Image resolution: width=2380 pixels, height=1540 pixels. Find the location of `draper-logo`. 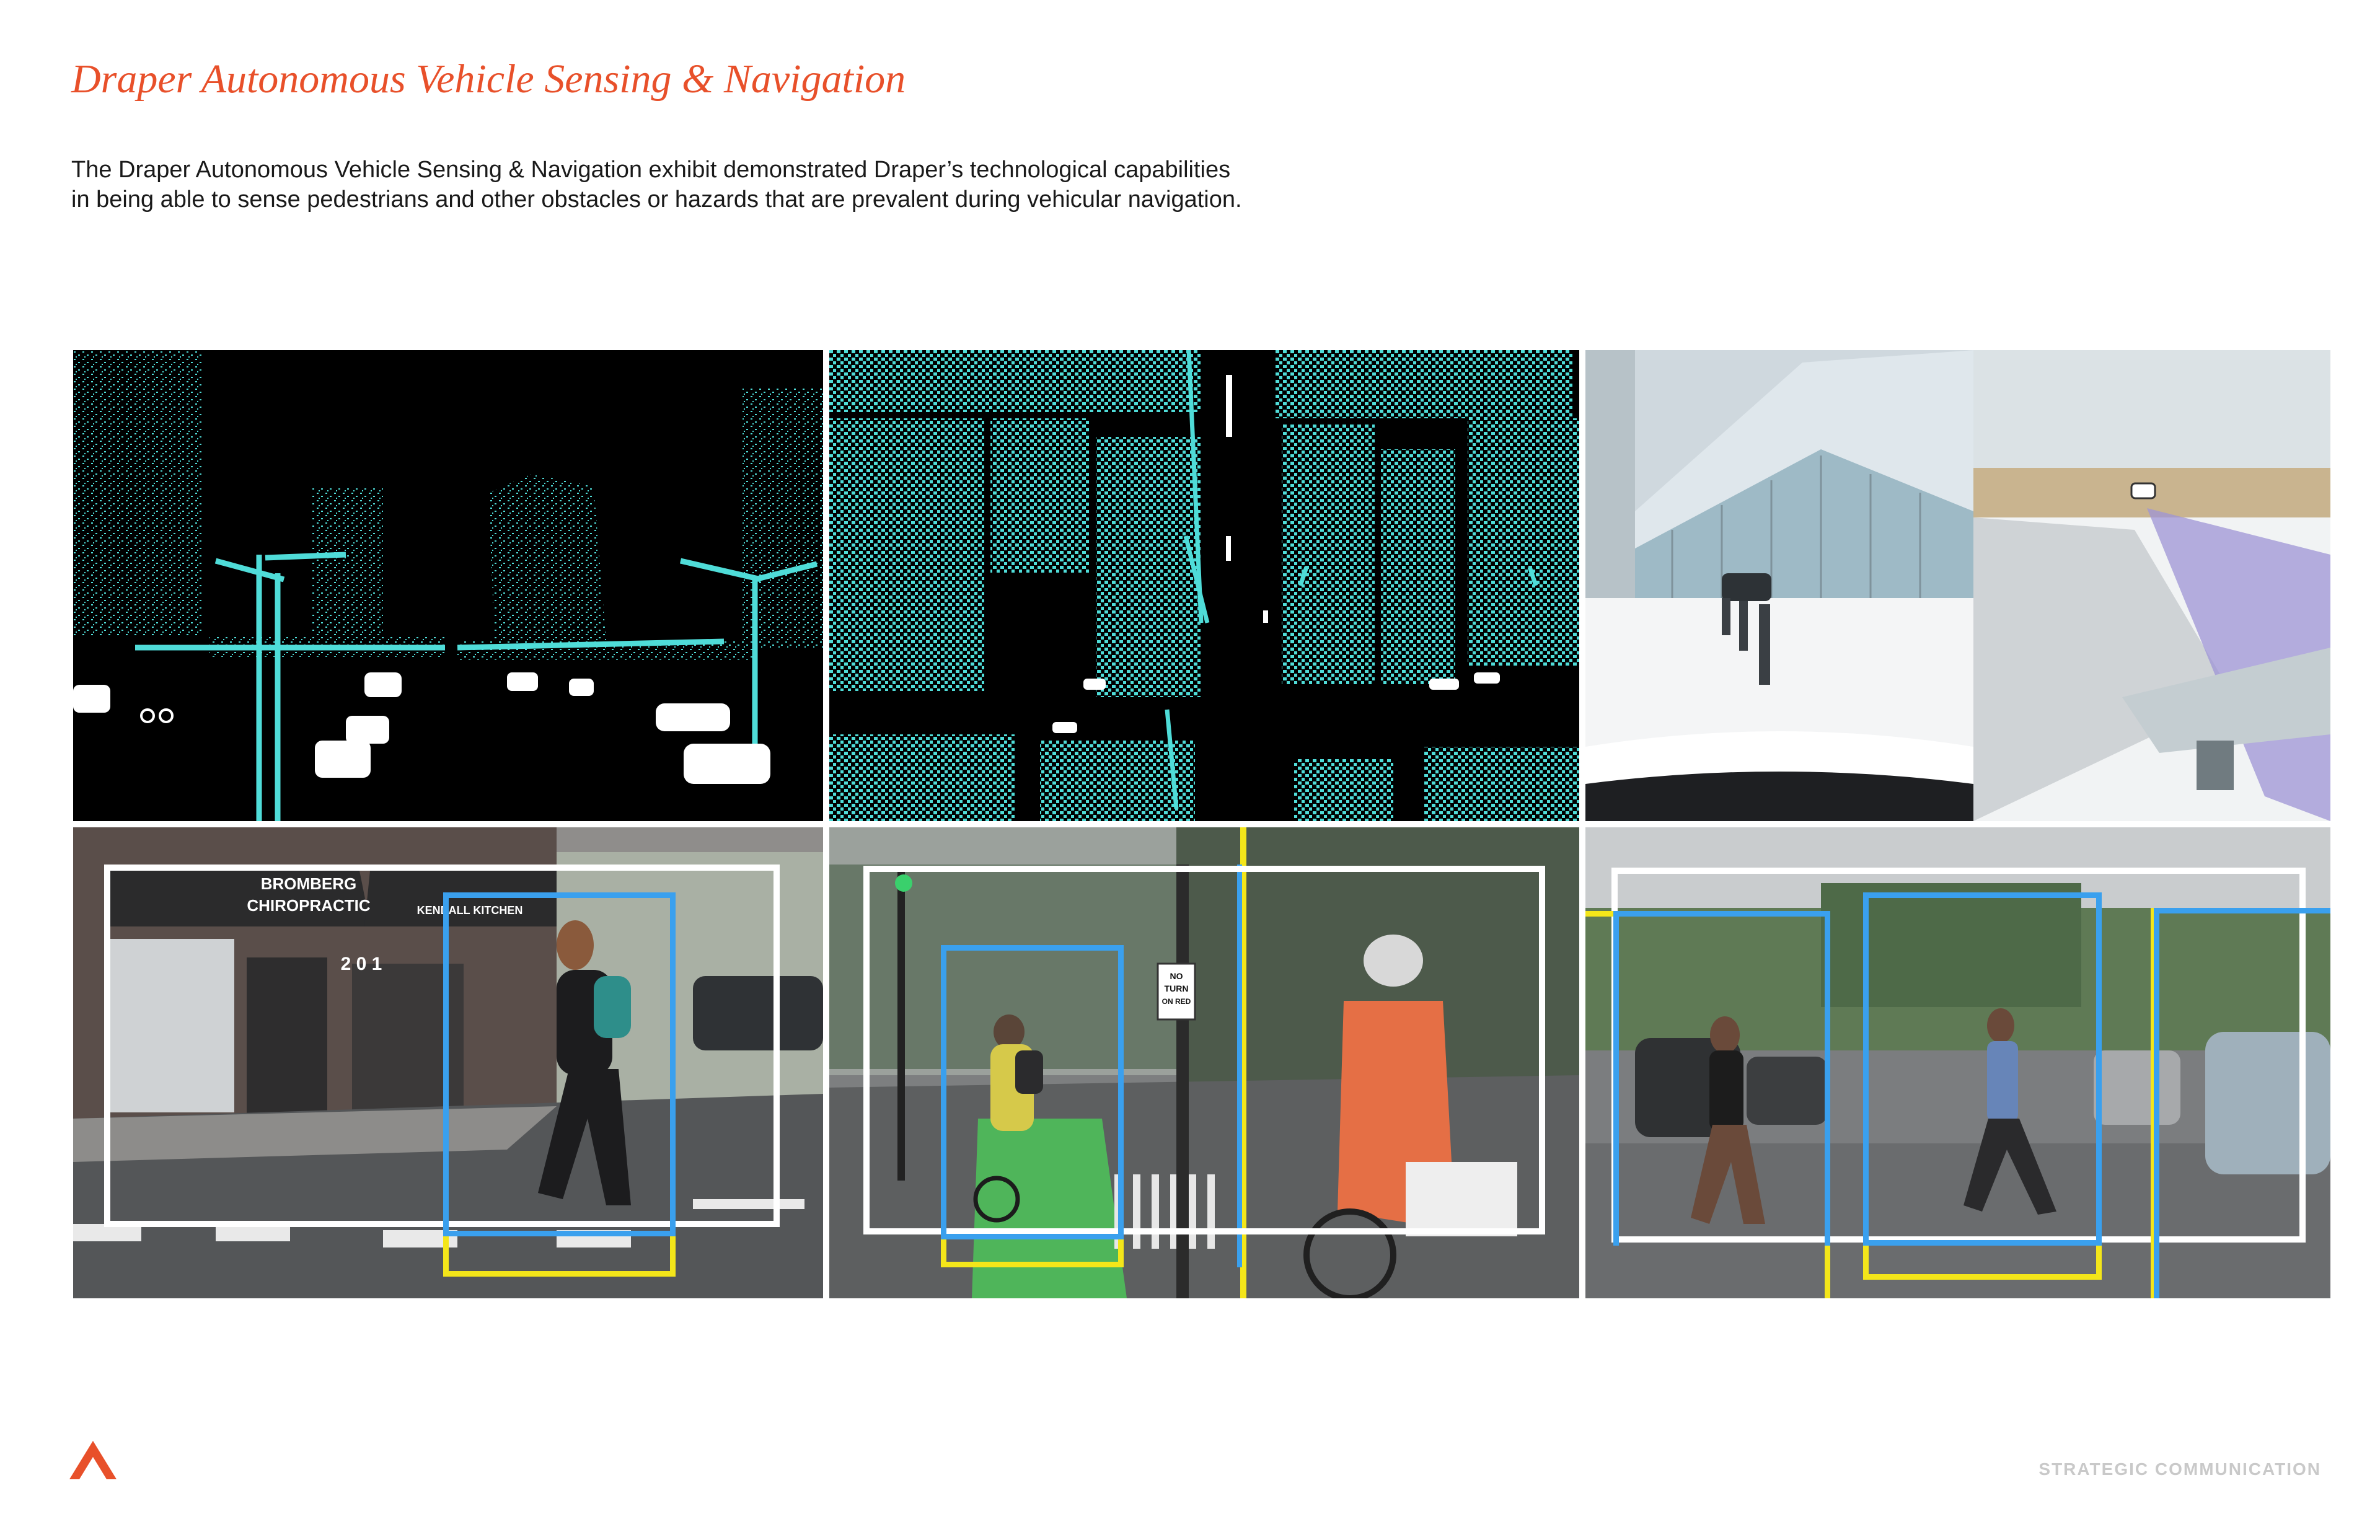

draper-logo is located at coordinates (93, 1460).